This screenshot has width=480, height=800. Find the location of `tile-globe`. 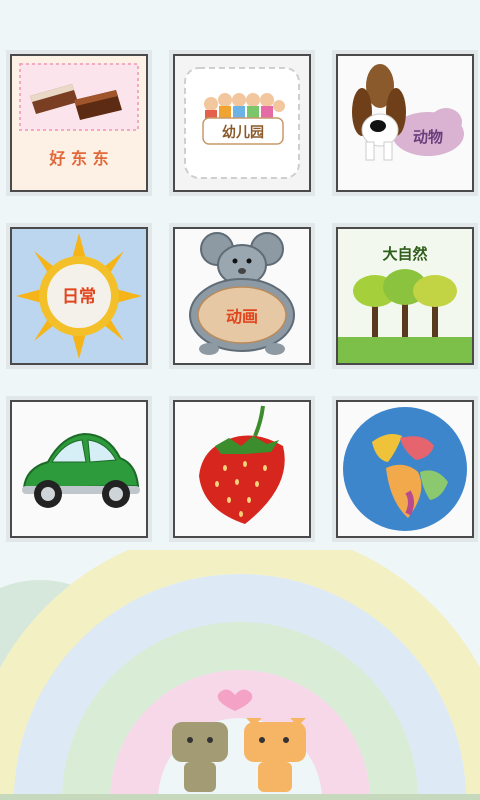

tile-globe is located at coordinates (405, 469).